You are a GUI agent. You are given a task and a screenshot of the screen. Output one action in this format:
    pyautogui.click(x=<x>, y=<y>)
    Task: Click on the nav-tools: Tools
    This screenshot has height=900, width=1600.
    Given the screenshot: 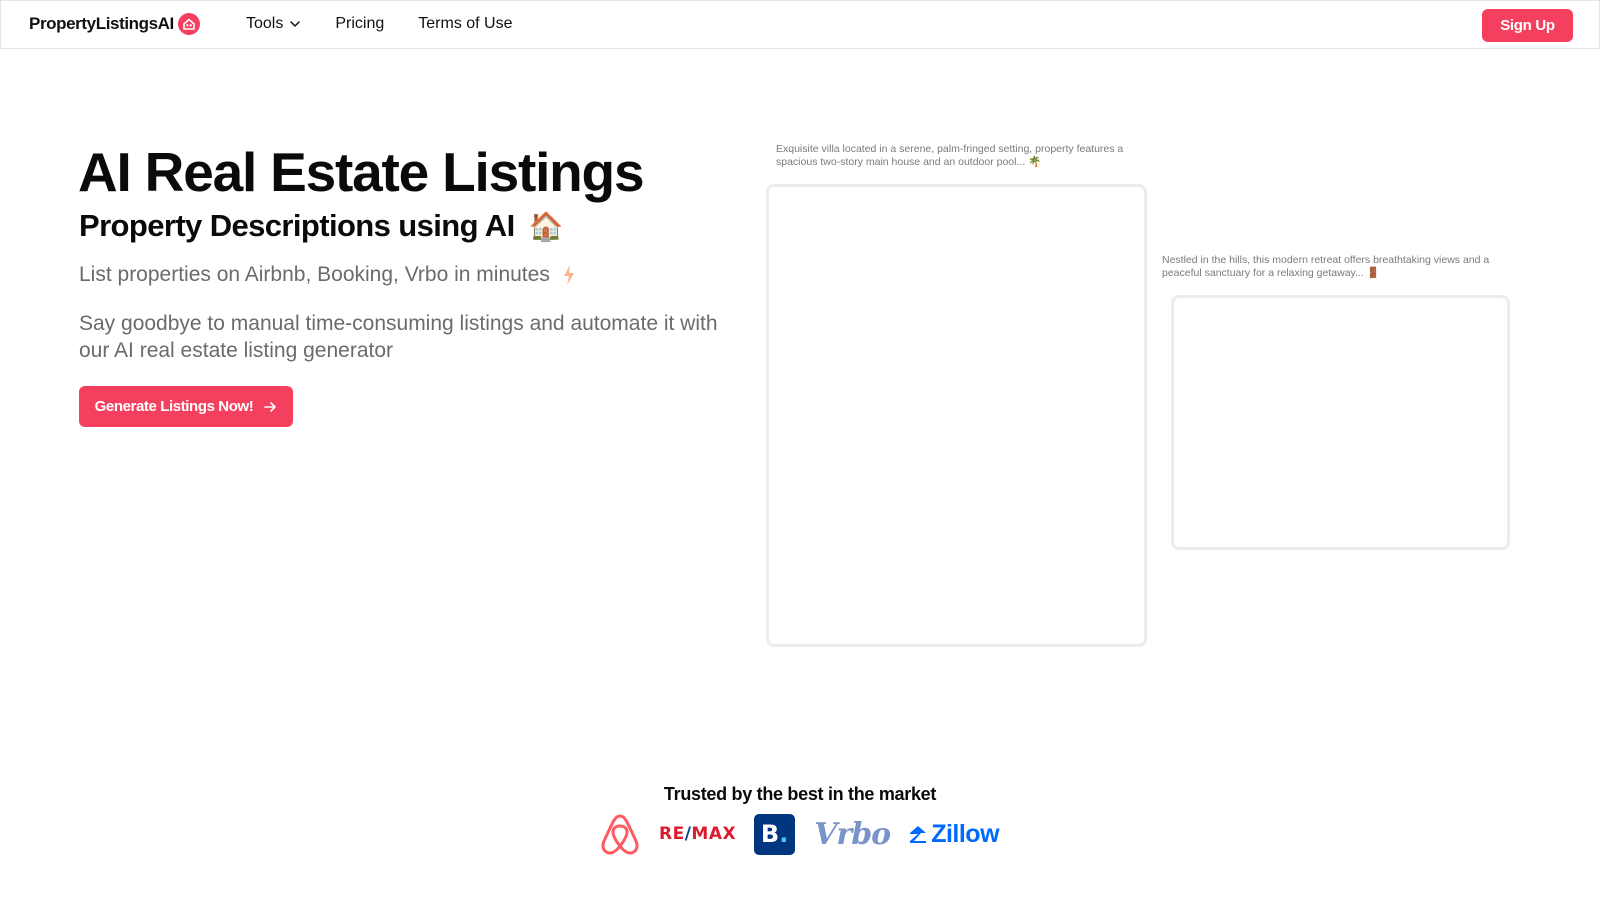 What is the action you would take?
    pyautogui.click(x=273, y=24)
    